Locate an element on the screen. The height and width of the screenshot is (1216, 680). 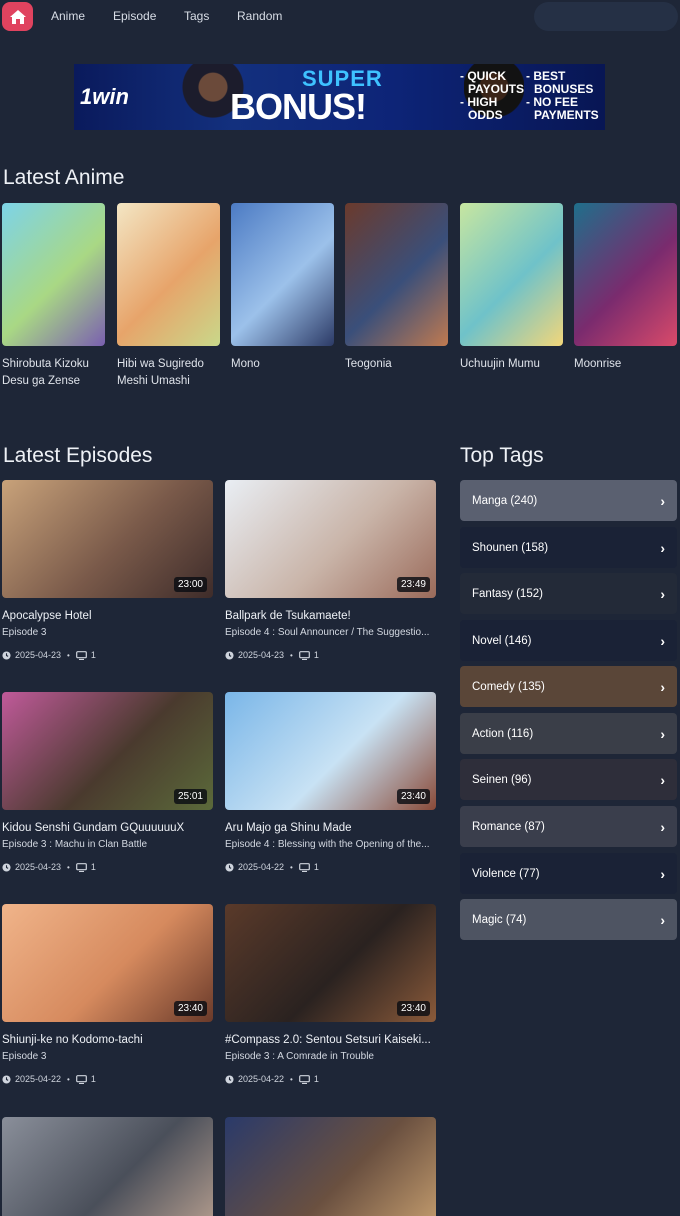
tag-item: Violence (77) › is located at coordinates (568, 873).